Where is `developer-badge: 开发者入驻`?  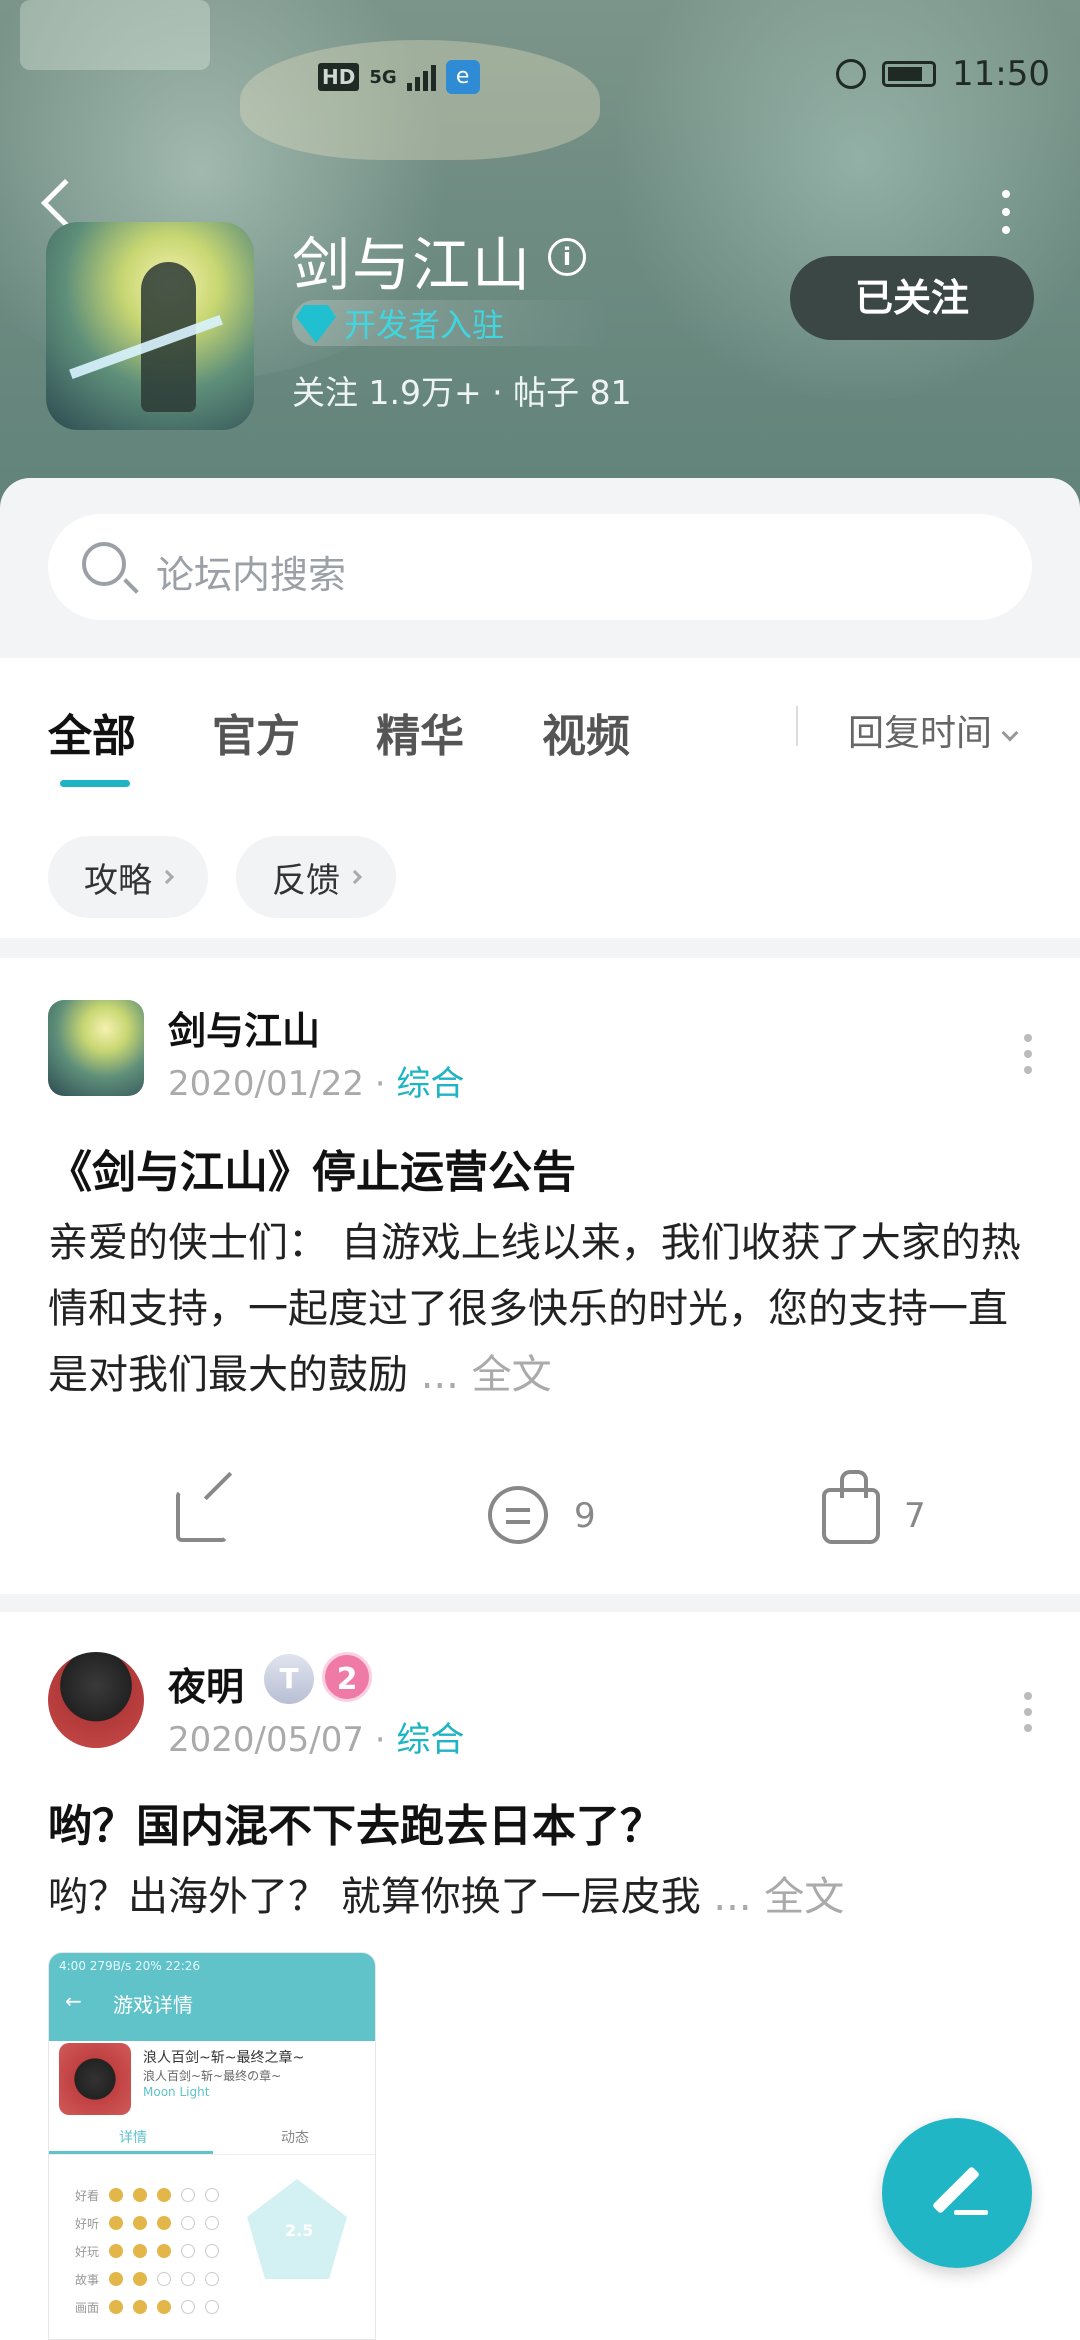
developer-badge: 开发者入驻 is located at coordinates (452, 323).